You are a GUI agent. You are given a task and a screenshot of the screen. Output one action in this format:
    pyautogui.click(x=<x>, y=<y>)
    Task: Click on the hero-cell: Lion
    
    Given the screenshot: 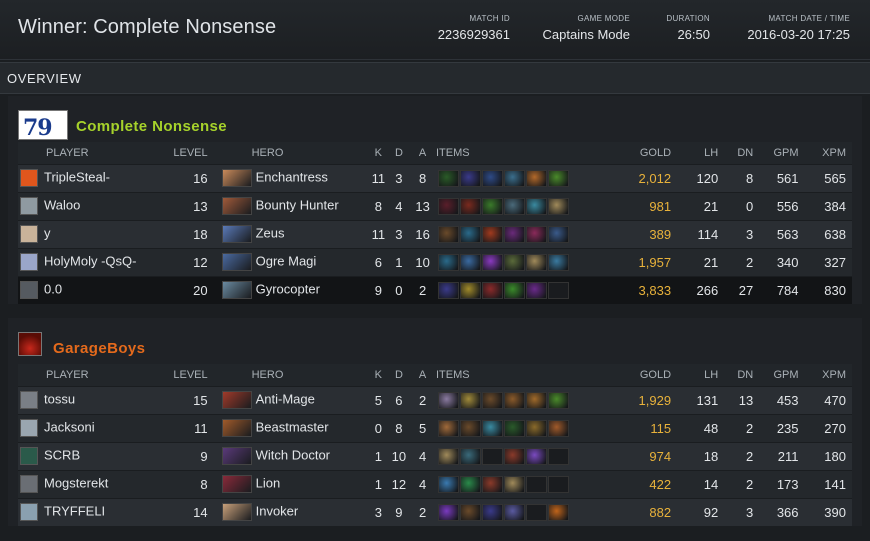 What is the action you would take?
    pyautogui.click(x=291, y=483)
    